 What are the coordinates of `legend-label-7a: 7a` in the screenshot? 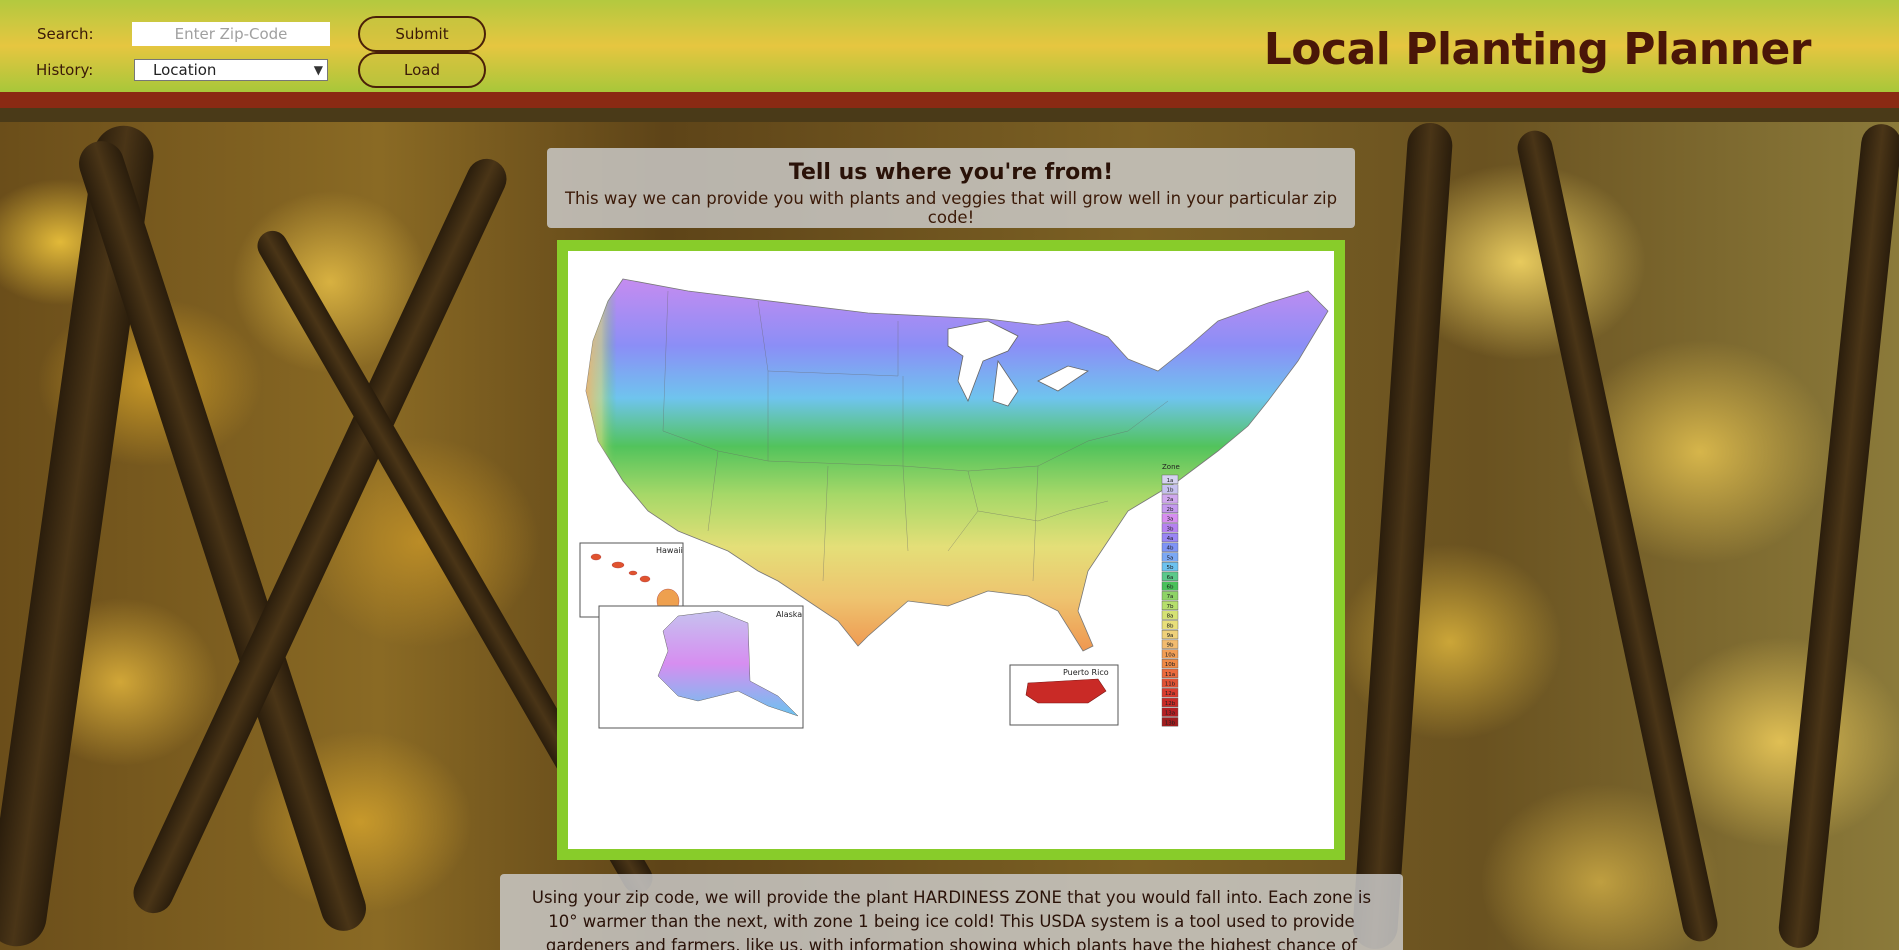 It's located at (1170, 597).